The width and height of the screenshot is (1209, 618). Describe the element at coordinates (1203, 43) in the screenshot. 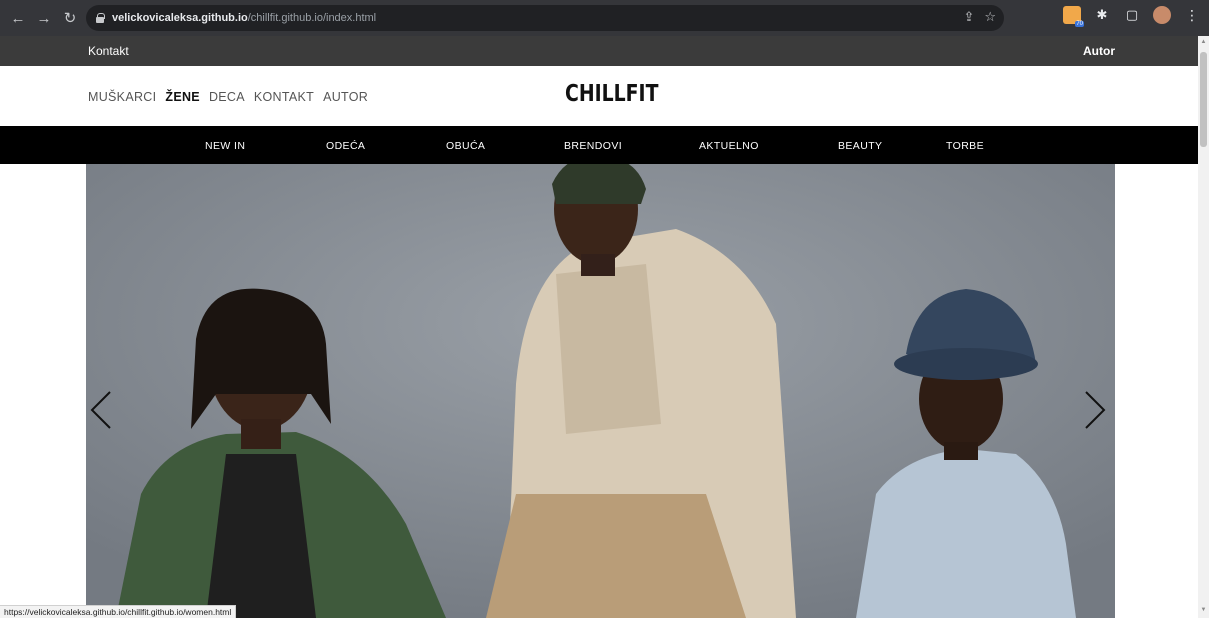

I see `scroll-up-arrow-icon: ▲` at that location.